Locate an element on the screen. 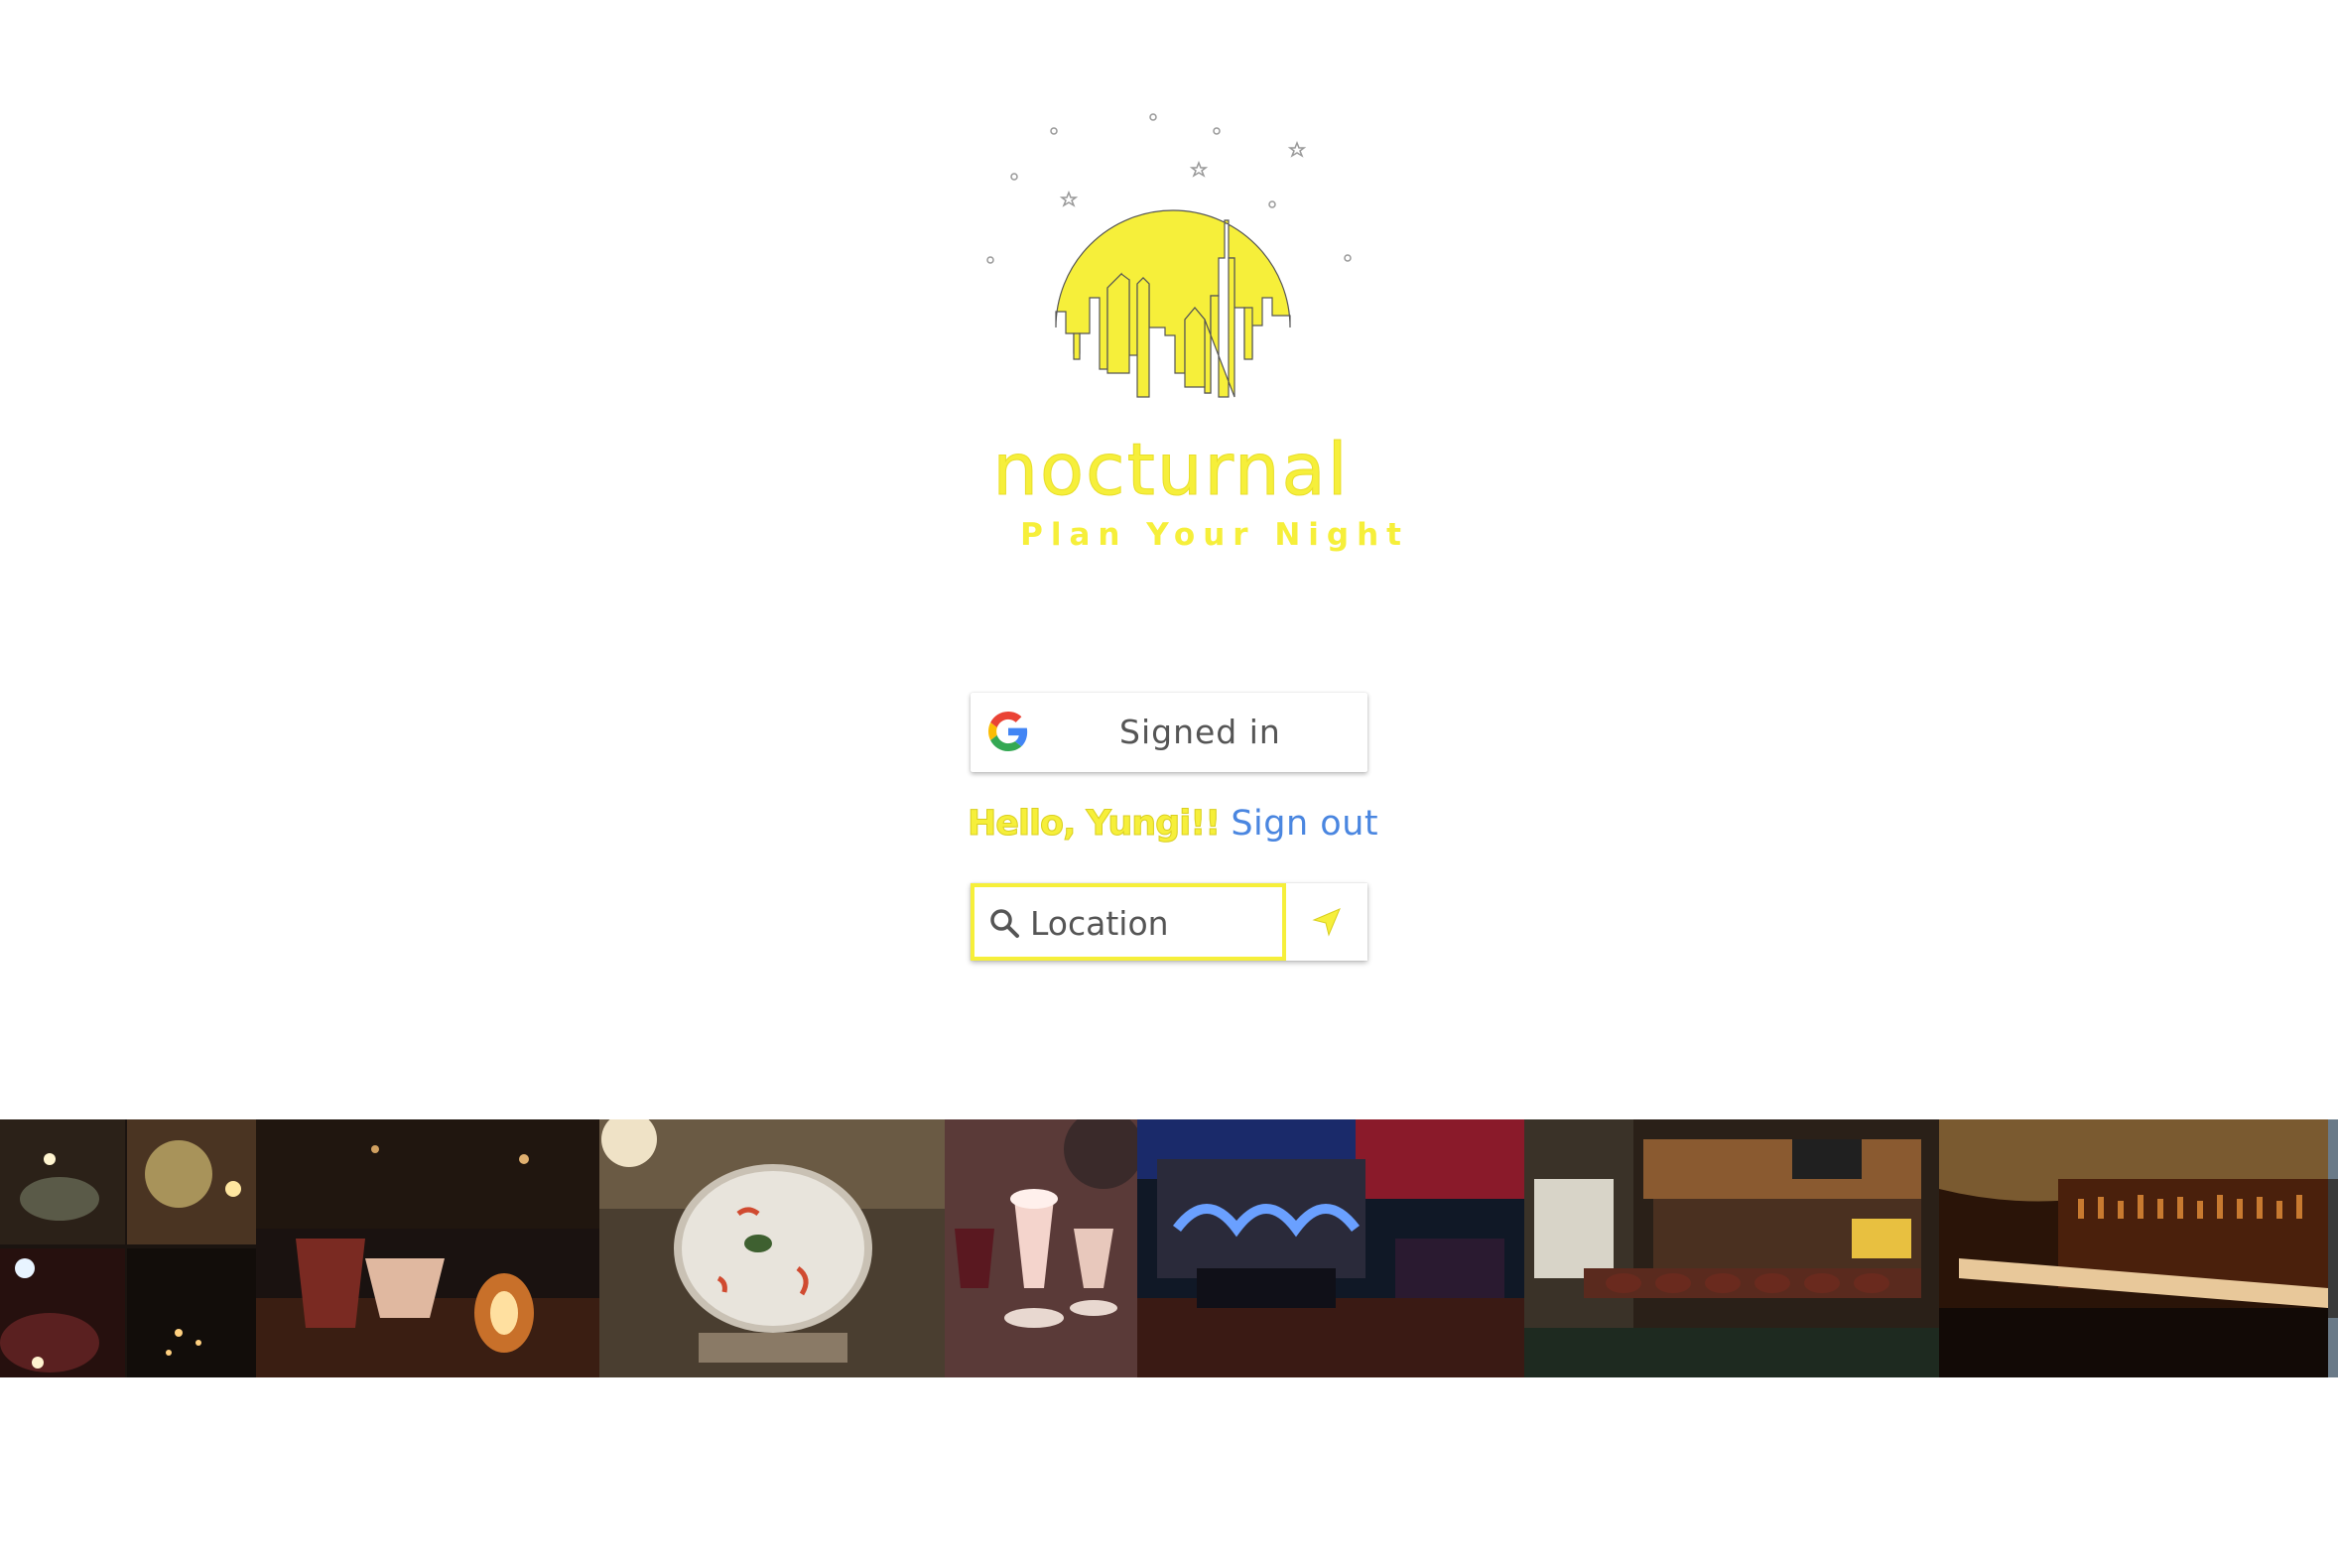 Image resolution: width=2338 pixels, height=1568 pixels. current-location-button is located at coordinates (1326, 922).